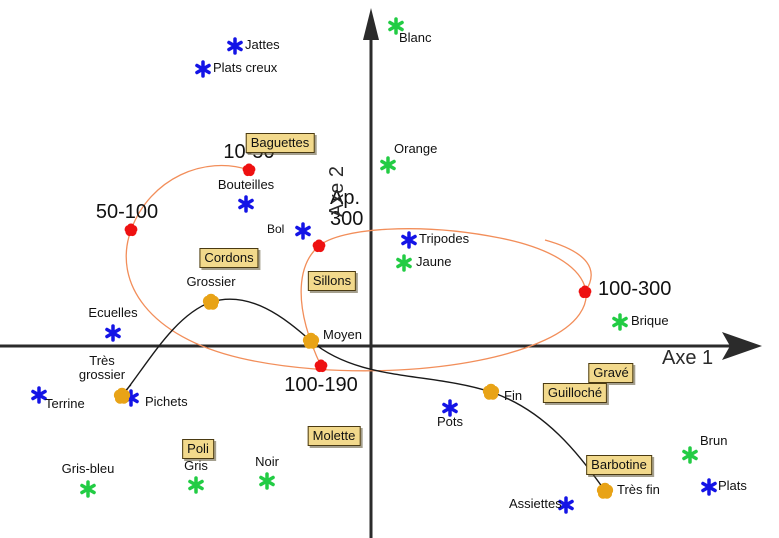  I want to click on point-label: Fin, so click(513, 395).